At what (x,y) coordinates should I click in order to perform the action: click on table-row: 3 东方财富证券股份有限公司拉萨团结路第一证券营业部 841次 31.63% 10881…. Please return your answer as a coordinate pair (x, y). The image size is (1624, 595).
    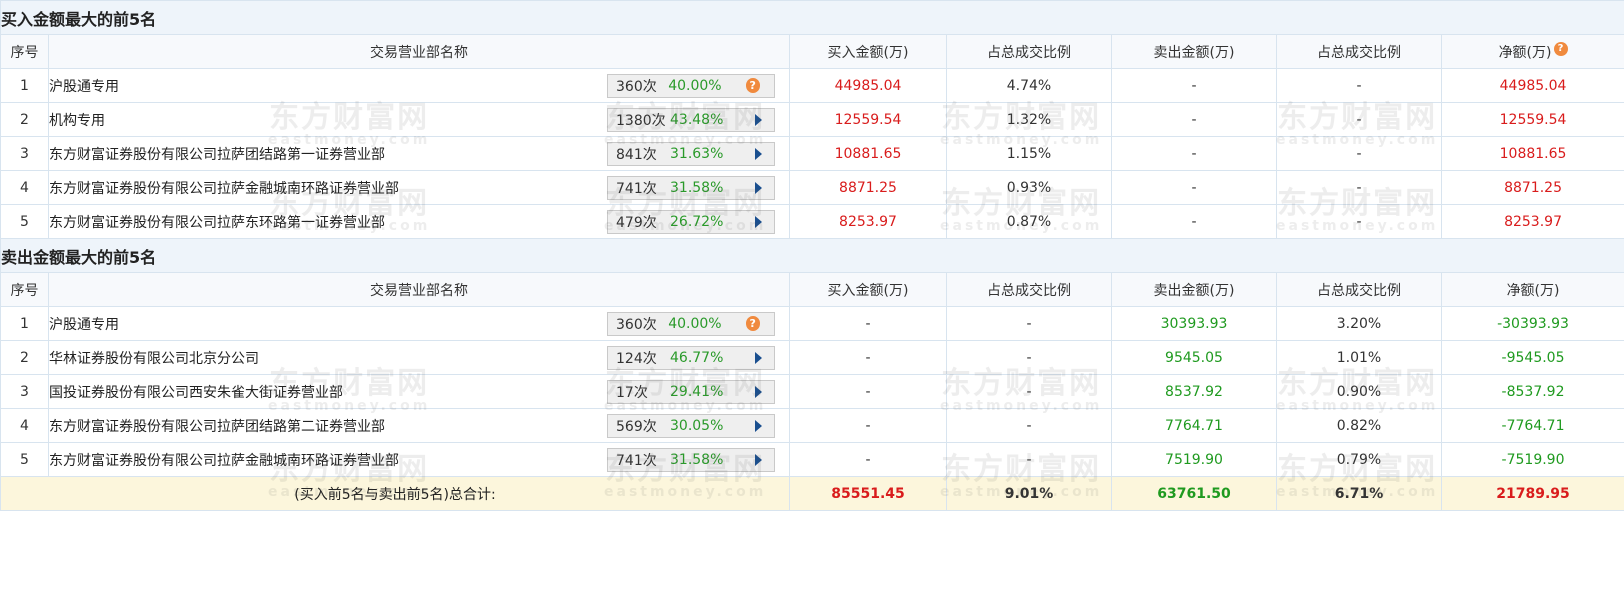
    Looking at the image, I should click on (812, 153).